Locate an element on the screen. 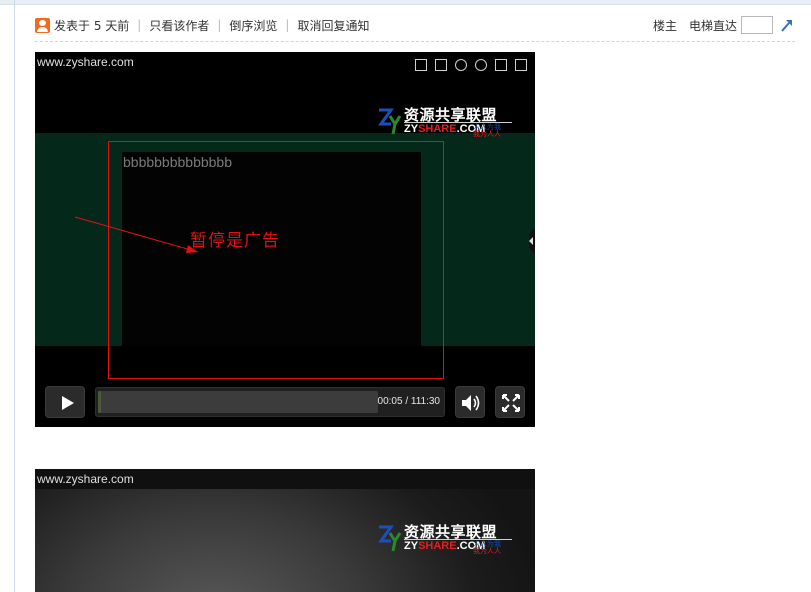 This screenshot has width=811, height=592. post-meta-bar: 发表于 5 天前 | 只看该作者 | 倒序浏览 | 取消回复通知 楼主 电梯直达 is located at coordinates (415, 25).